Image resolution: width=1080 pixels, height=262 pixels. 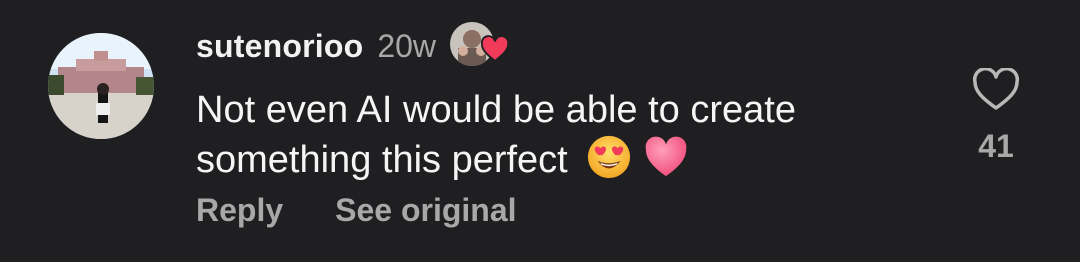 I want to click on see-original-button: See original, so click(x=425, y=210).